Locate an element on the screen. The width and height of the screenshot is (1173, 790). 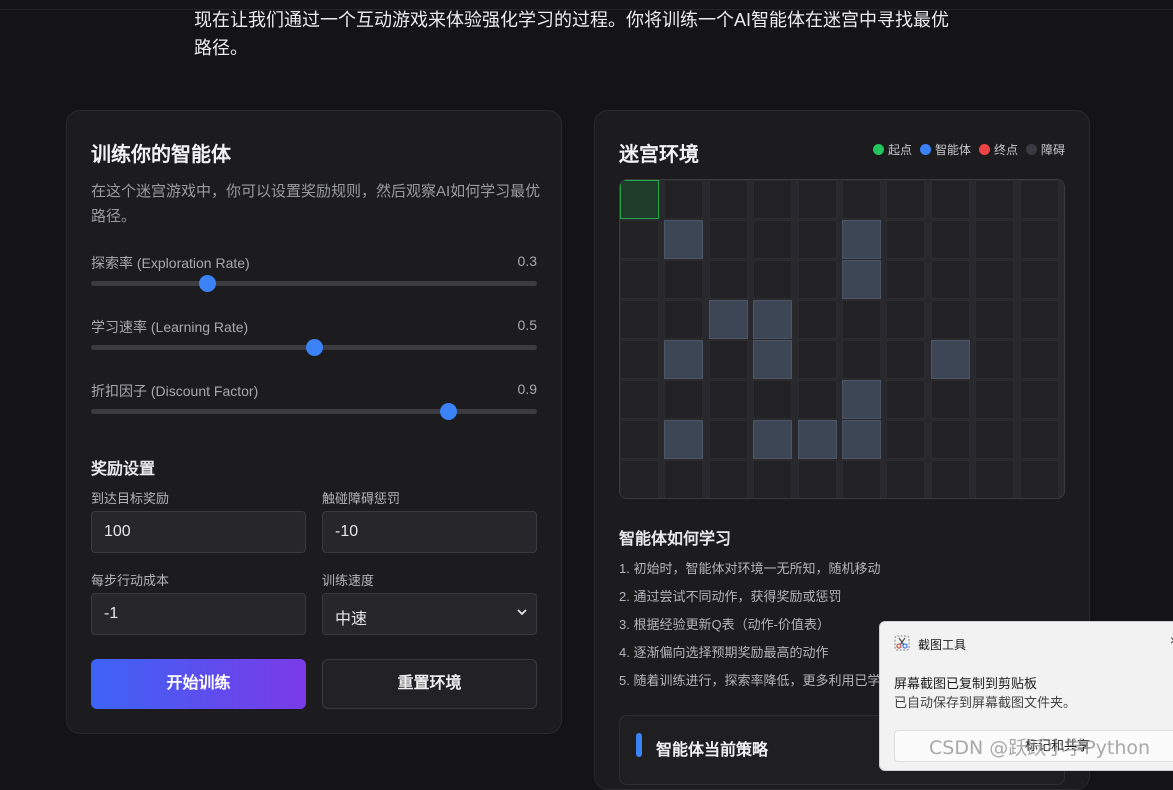
slider-label: 折扣因子 (Discount Factor) is located at coordinates (175, 391).